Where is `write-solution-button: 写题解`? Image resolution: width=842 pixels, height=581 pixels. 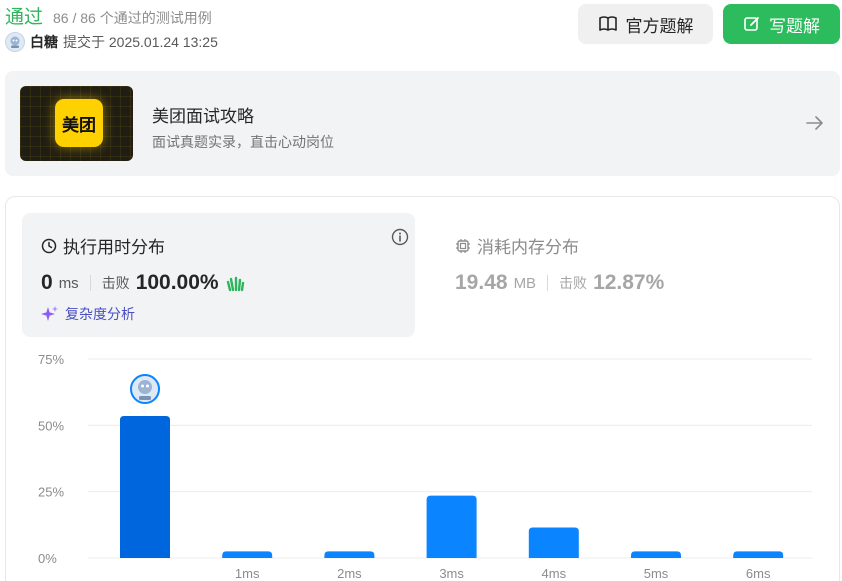
write-solution-button: 写题解 is located at coordinates (781, 24).